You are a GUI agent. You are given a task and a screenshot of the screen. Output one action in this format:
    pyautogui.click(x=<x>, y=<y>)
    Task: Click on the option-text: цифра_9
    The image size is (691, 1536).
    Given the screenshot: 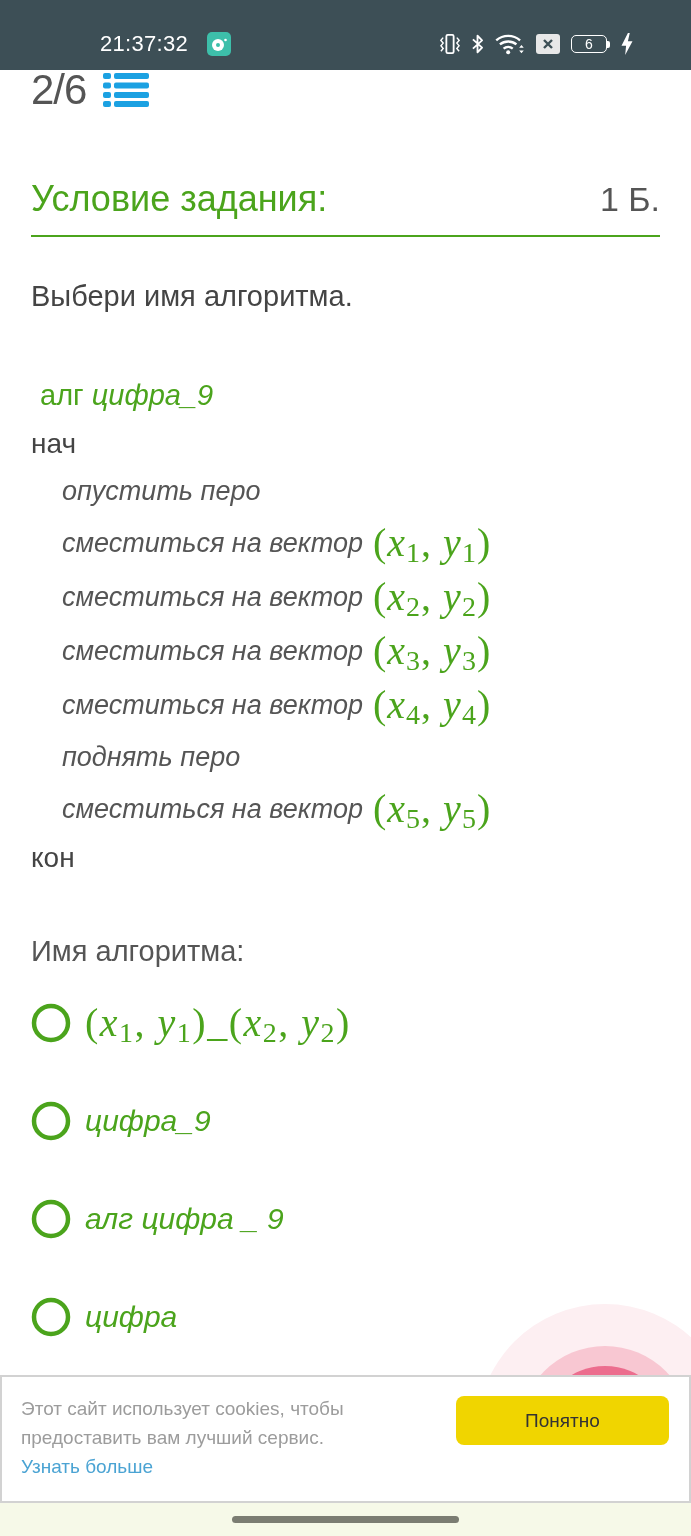 What is the action you would take?
    pyautogui.click(x=148, y=1121)
    